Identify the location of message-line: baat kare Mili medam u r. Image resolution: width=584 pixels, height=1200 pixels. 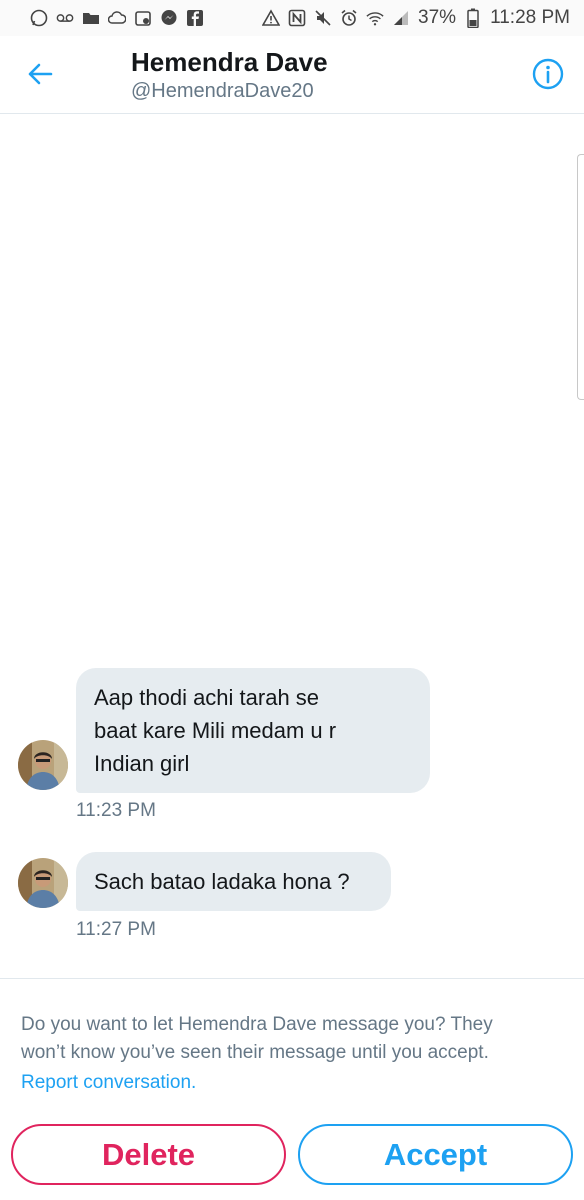
(215, 730).